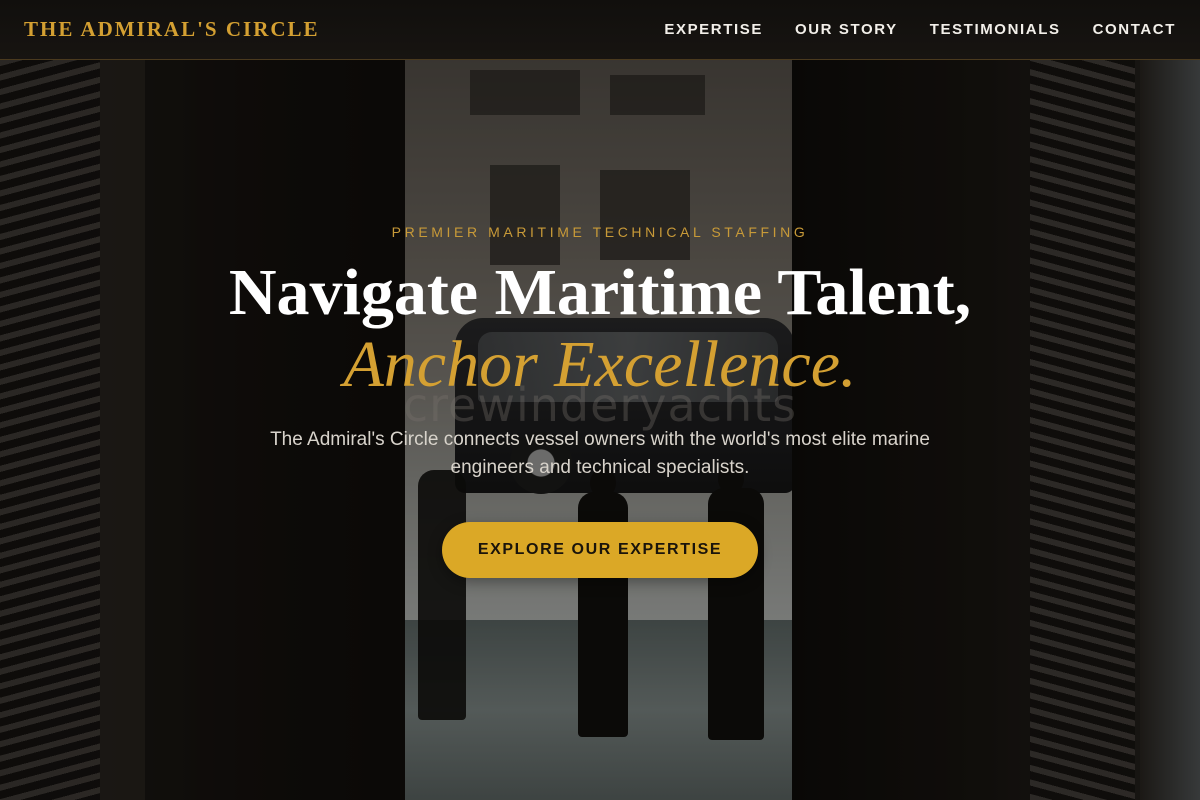  I want to click on hero-eyebrow: PREMIER MARITIME TECHNICAL STAFFING, so click(600, 232).